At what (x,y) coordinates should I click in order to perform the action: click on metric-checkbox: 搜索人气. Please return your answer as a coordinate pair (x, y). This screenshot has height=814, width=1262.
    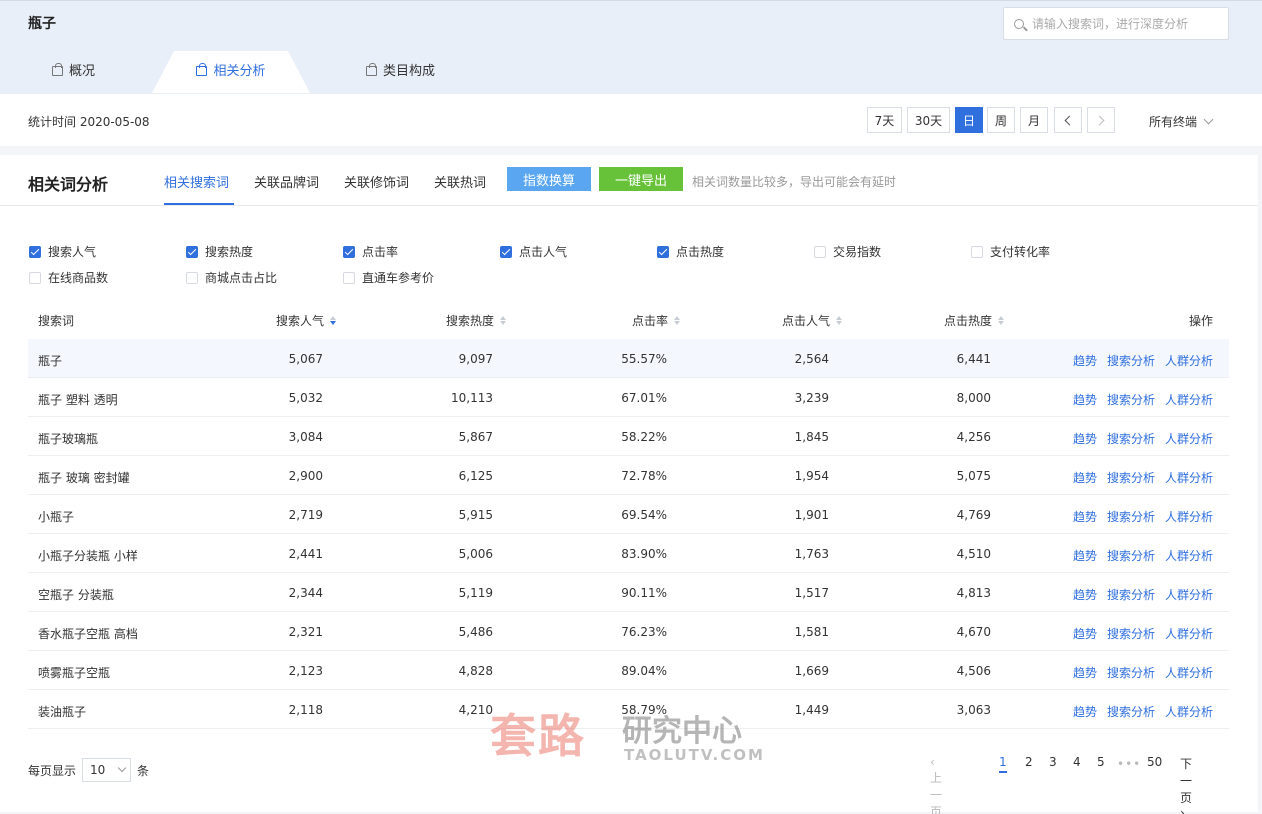
    Looking at the image, I should click on (62, 251).